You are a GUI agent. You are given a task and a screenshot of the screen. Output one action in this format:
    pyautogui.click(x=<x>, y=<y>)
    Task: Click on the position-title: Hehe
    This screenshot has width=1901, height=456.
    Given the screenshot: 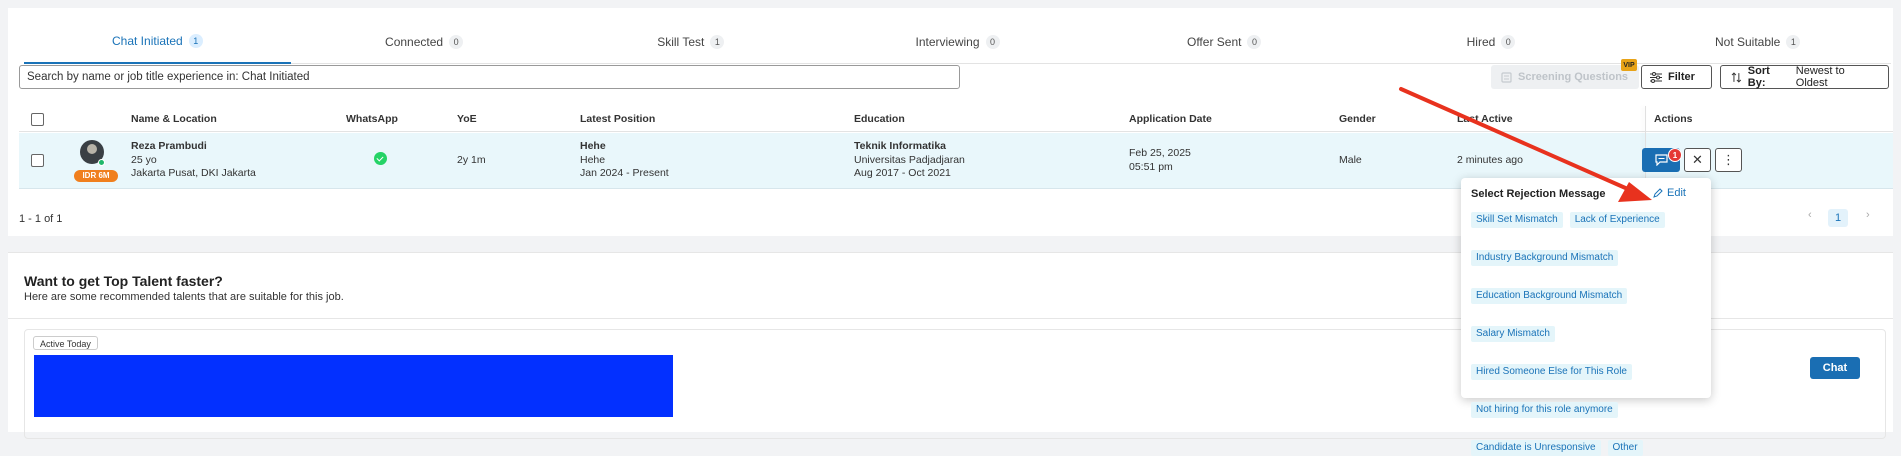 What is the action you would take?
    pyautogui.click(x=593, y=146)
    